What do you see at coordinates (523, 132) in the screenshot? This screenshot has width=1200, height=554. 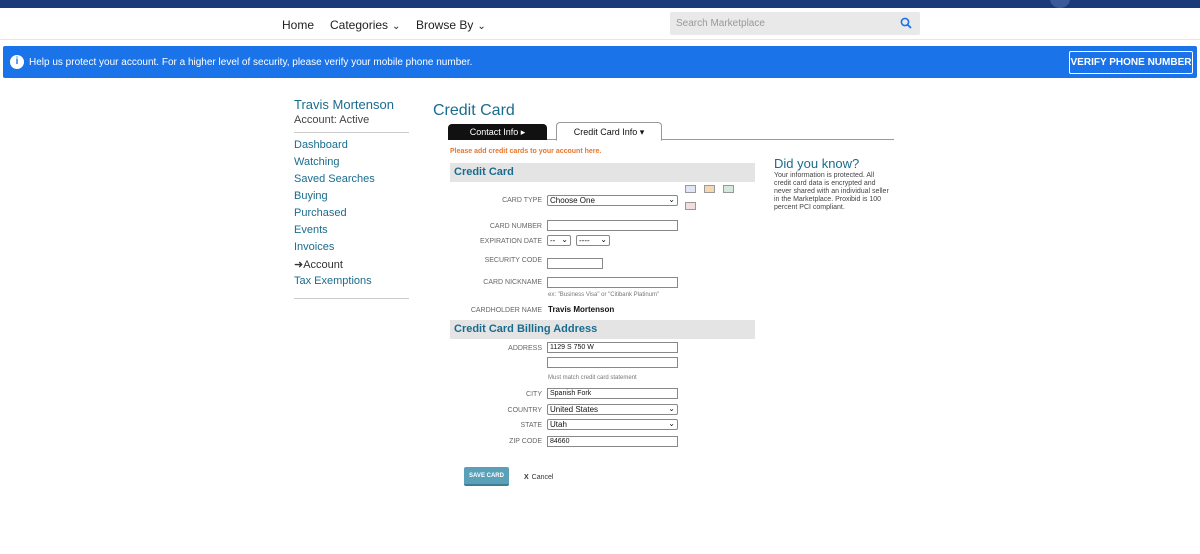 I see `caret-right-icon: ▸` at bounding box center [523, 132].